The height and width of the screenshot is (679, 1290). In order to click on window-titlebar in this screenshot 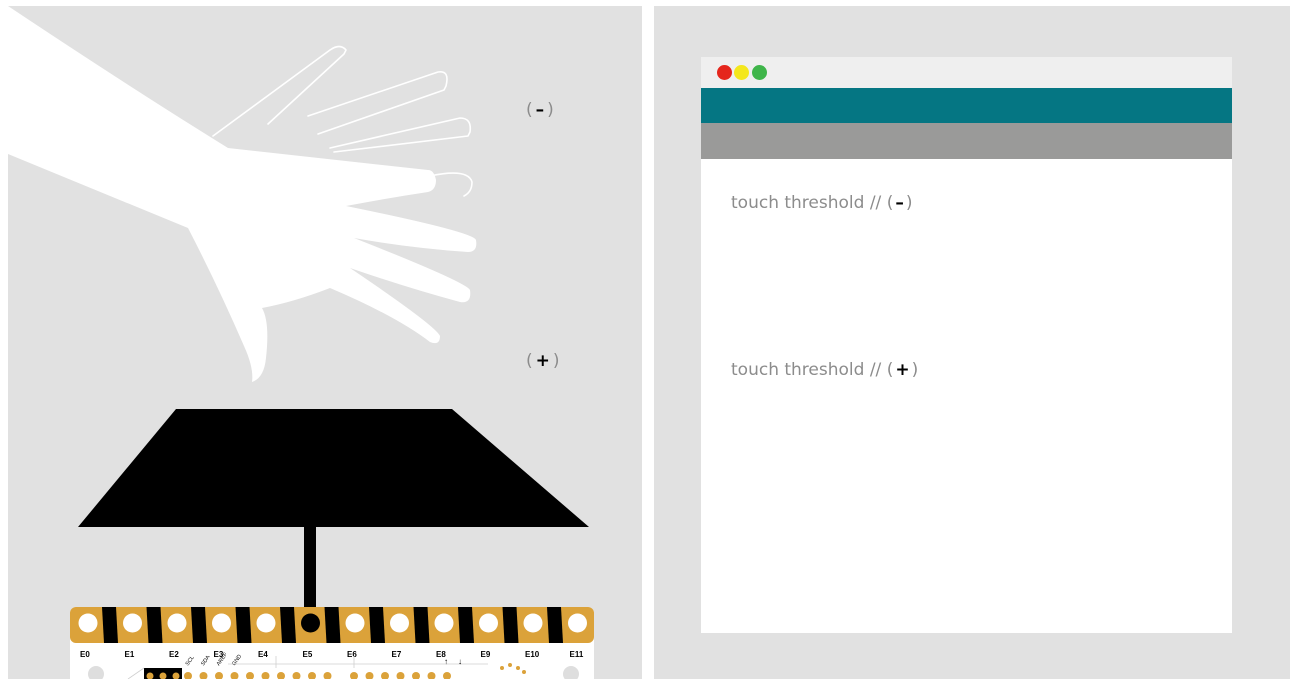, I will do `click(966, 72)`.